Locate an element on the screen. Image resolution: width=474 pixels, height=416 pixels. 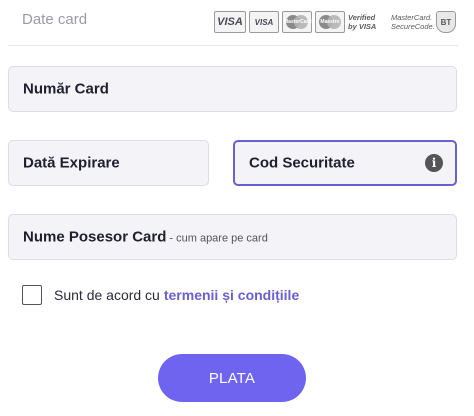
pay-button: PLATA is located at coordinates (232, 378).